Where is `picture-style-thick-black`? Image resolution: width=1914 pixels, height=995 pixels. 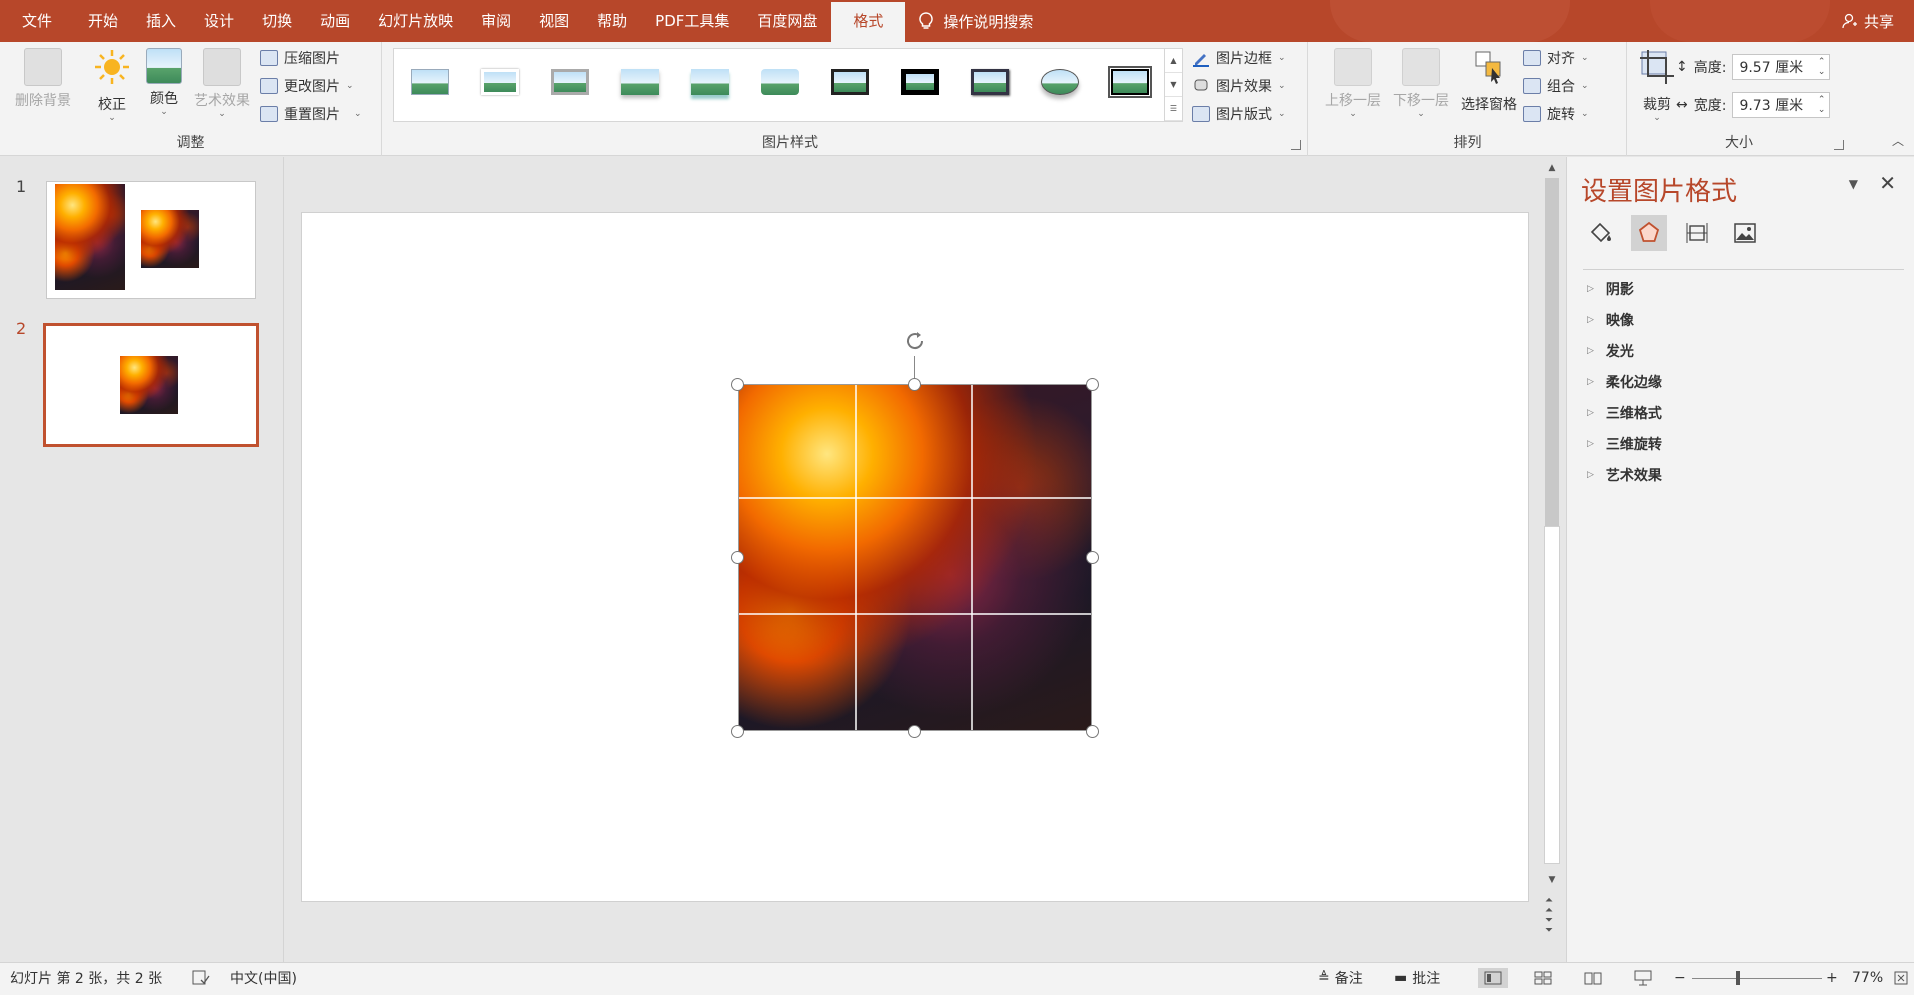
picture-style-thick-black is located at coordinates (920, 82).